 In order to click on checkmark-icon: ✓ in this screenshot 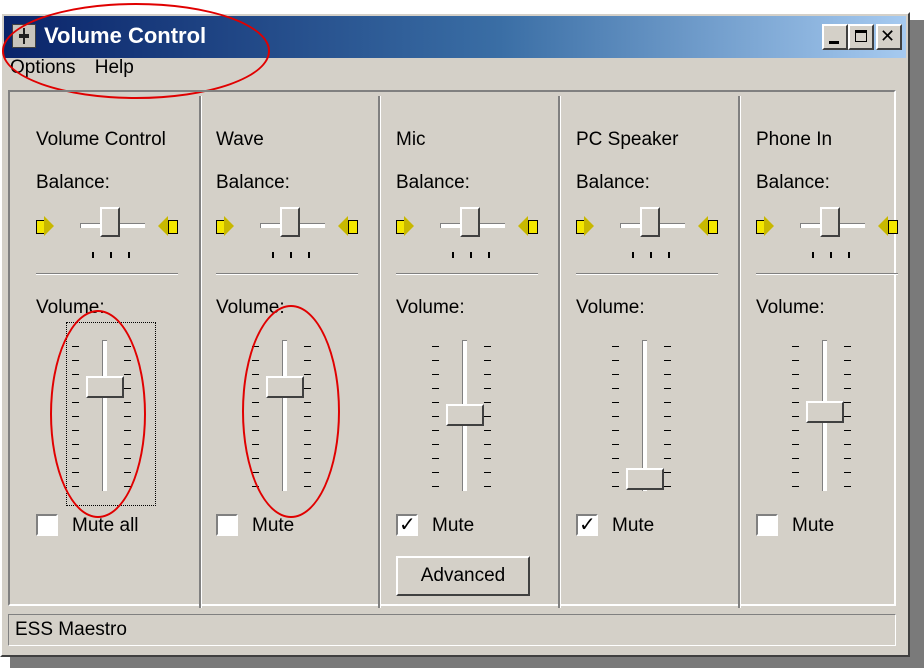, I will do `click(407, 525)`.